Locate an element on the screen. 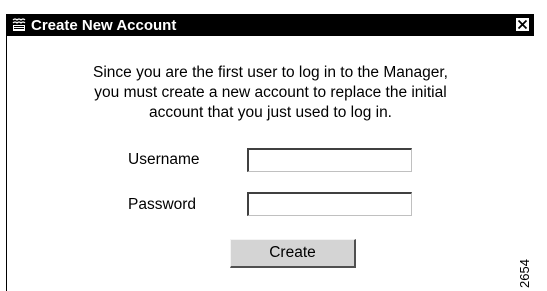 This screenshot has height=291, width=547. application-window-icon is located at coordinates (19, 25).